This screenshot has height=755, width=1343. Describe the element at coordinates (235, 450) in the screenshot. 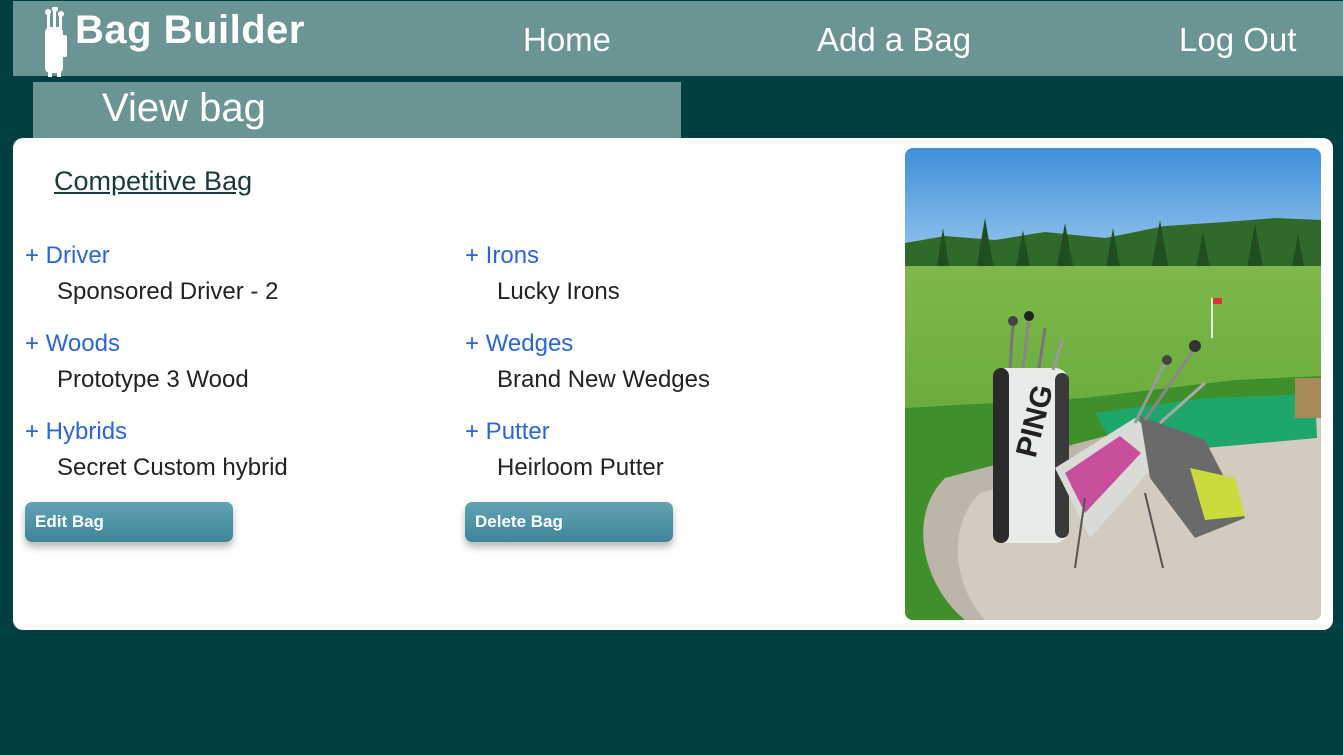

I see `club-slot-hybrids: + Hybrids Secret Custom hybrid` at that location.